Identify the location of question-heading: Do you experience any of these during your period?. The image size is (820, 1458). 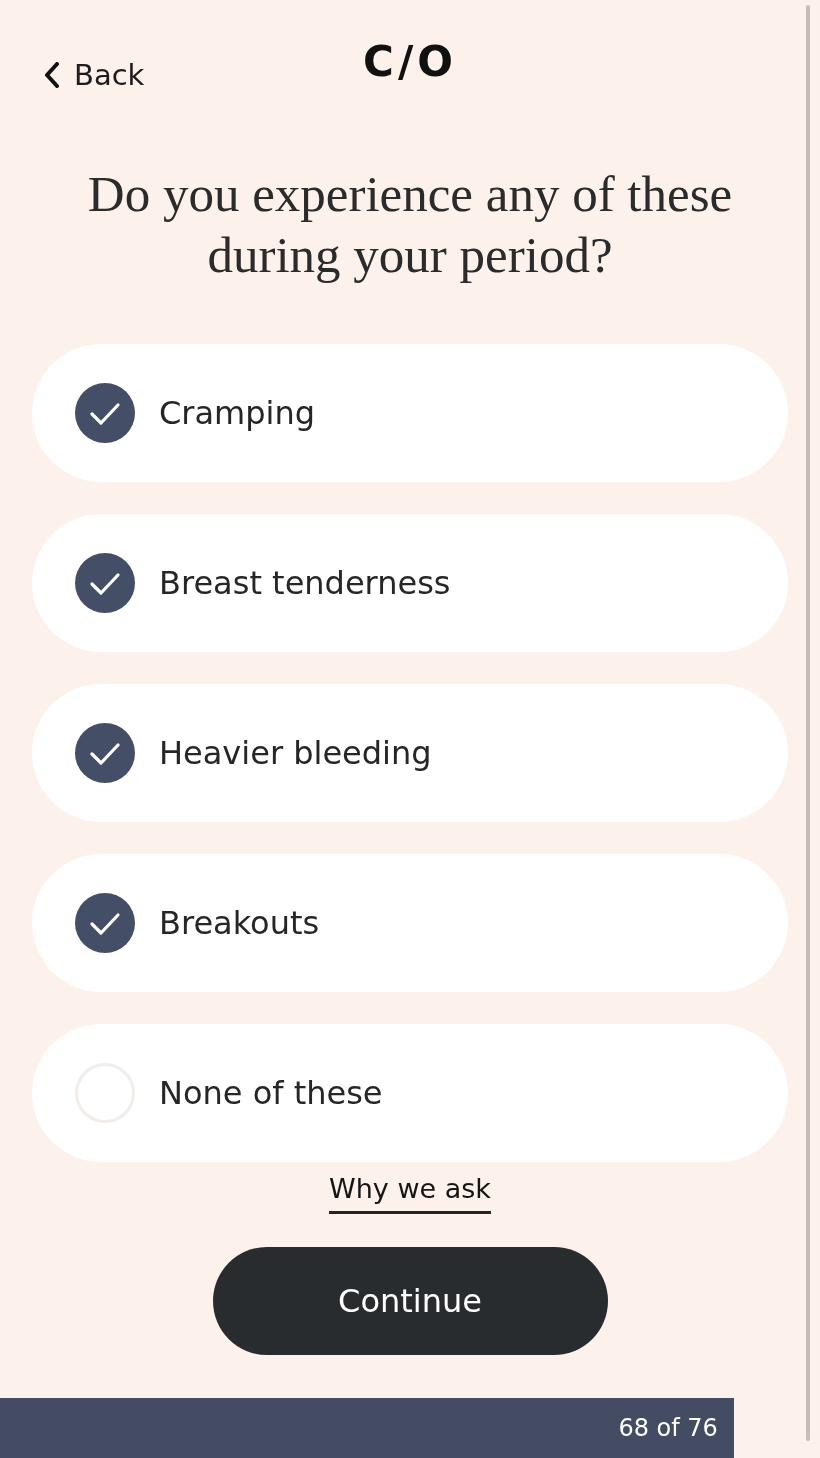
(410, 225).